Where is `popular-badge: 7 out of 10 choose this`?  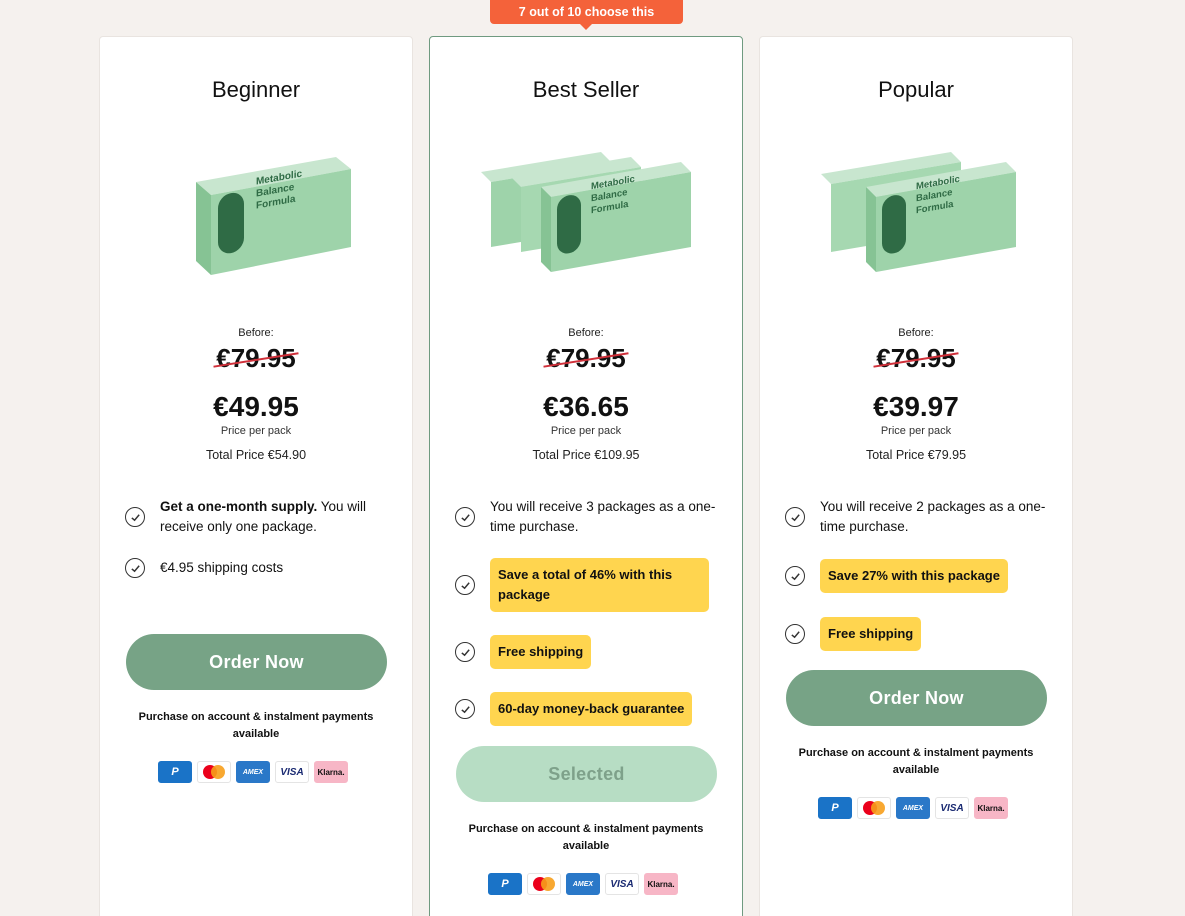
popular-badge: 7 out of 10 choose this is located at coordinates (586, 15).